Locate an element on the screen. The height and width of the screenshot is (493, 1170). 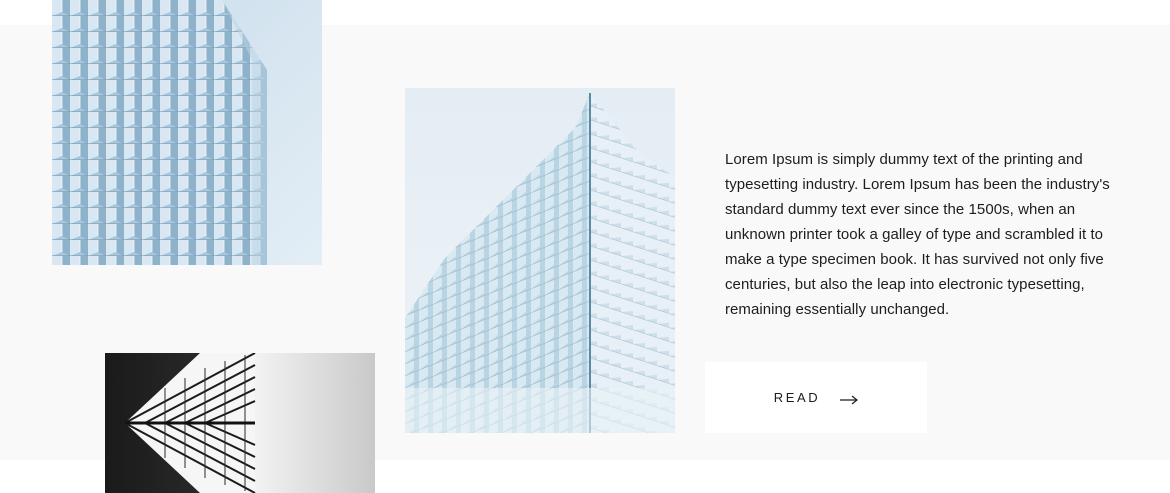
glass-facade-photo is located at coordinates (187, 132).